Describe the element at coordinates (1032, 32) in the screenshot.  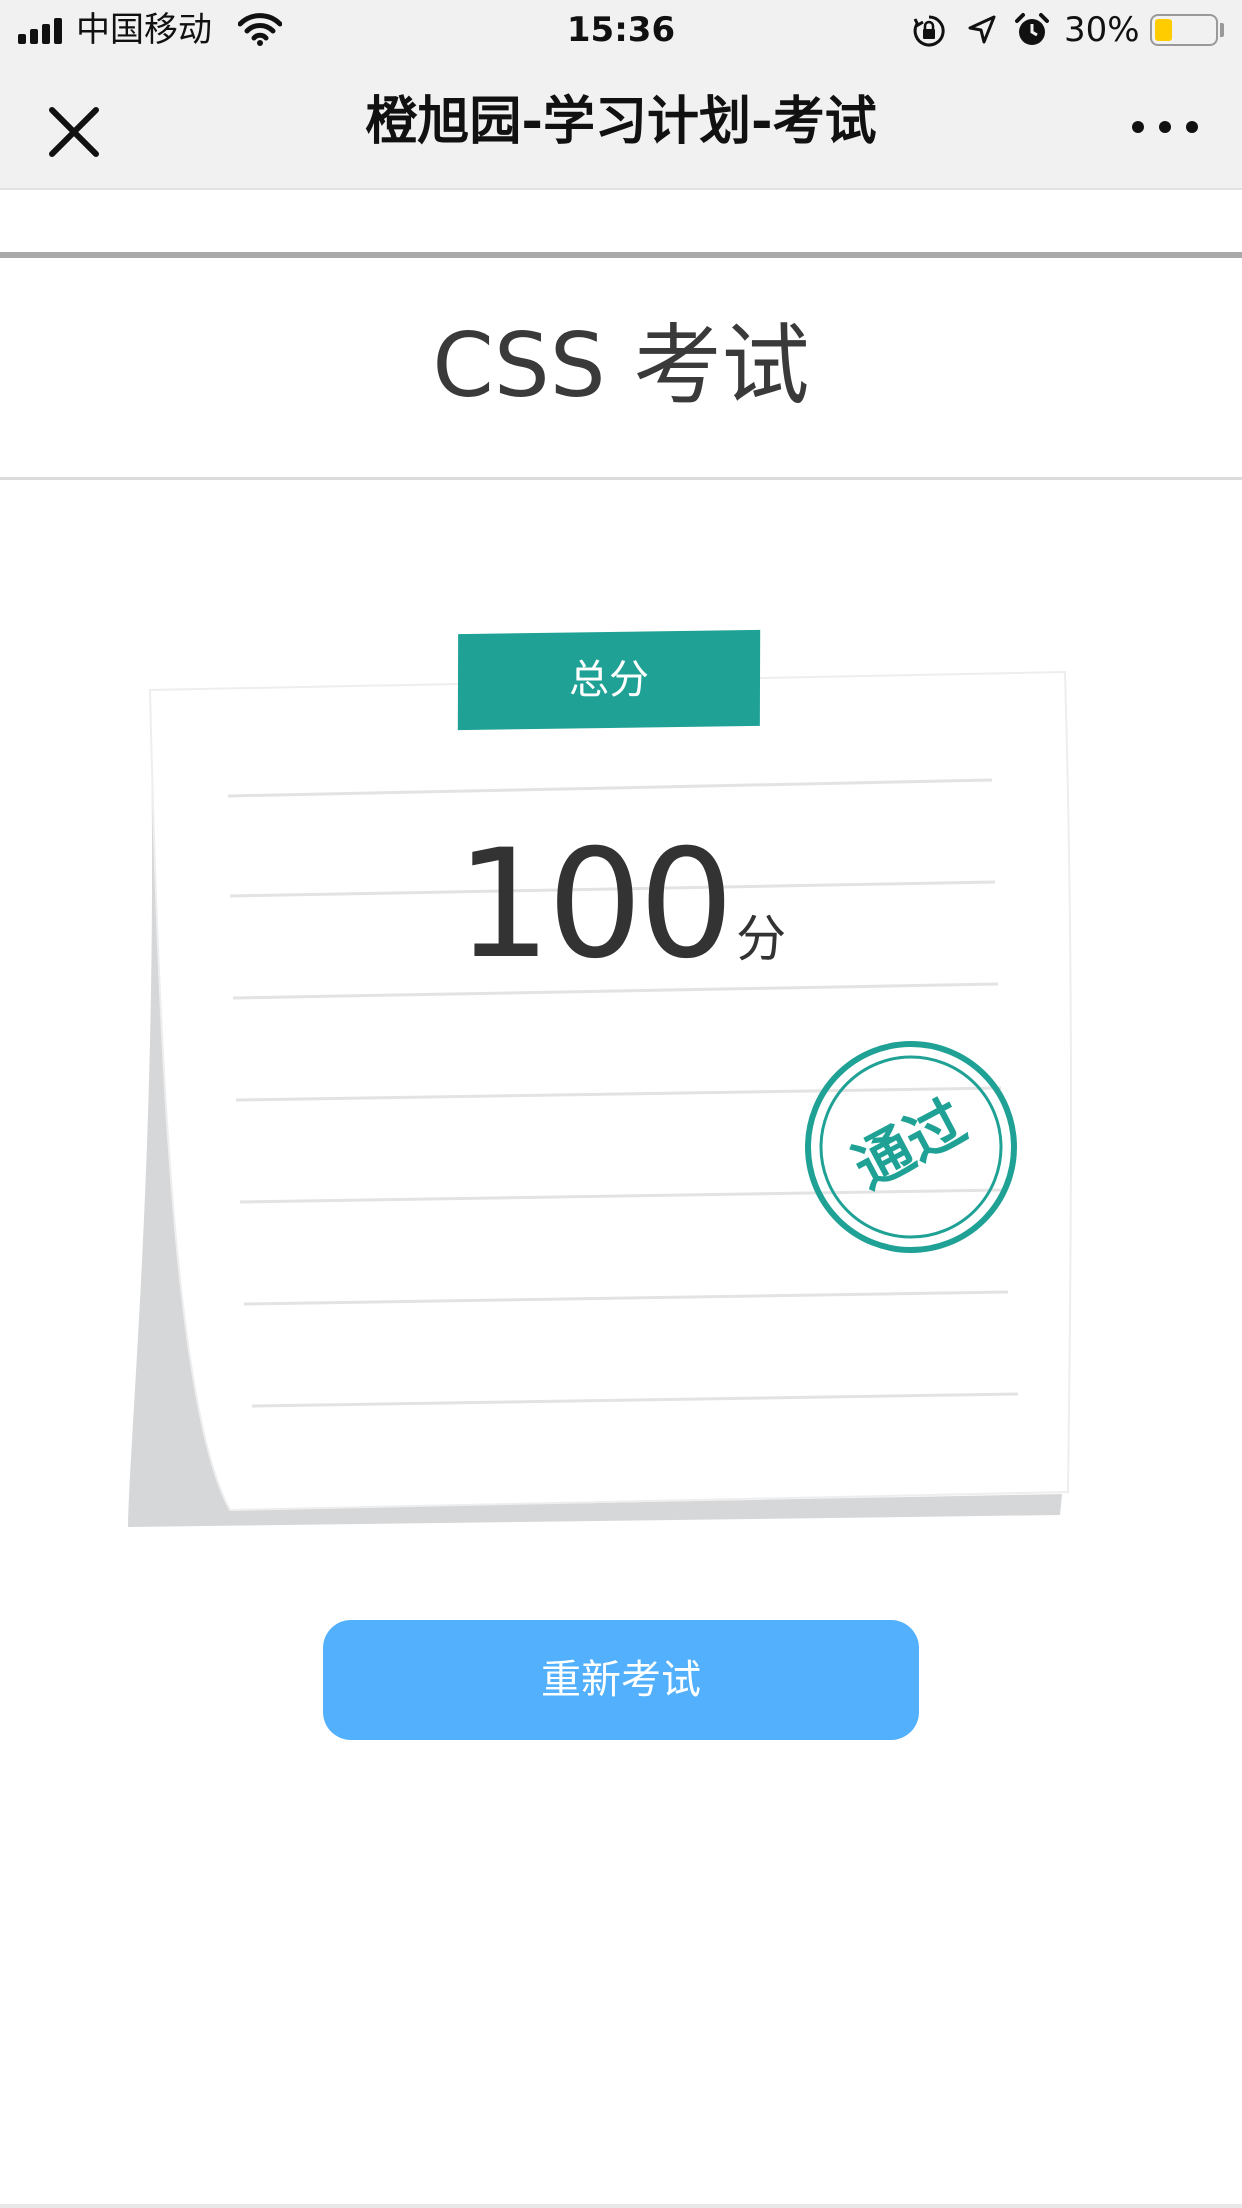
I see `alarm-icon` at that location.